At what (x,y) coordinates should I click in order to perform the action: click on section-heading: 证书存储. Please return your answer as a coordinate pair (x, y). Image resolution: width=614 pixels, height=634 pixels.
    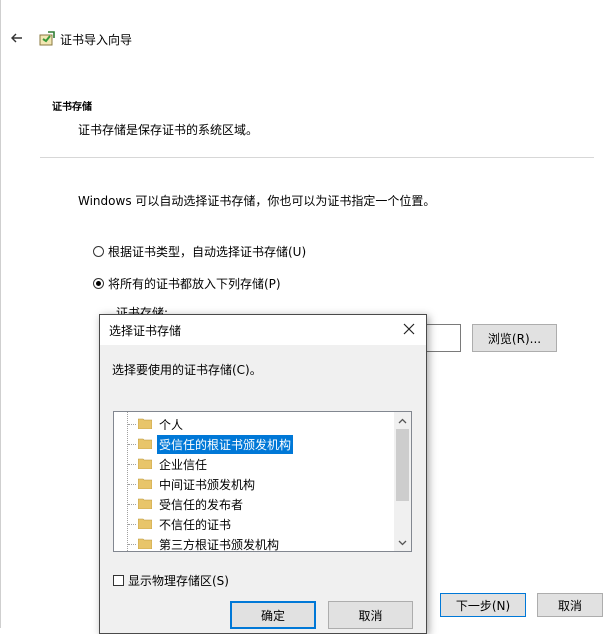
    Looking at the image, I should click on (72, 107).